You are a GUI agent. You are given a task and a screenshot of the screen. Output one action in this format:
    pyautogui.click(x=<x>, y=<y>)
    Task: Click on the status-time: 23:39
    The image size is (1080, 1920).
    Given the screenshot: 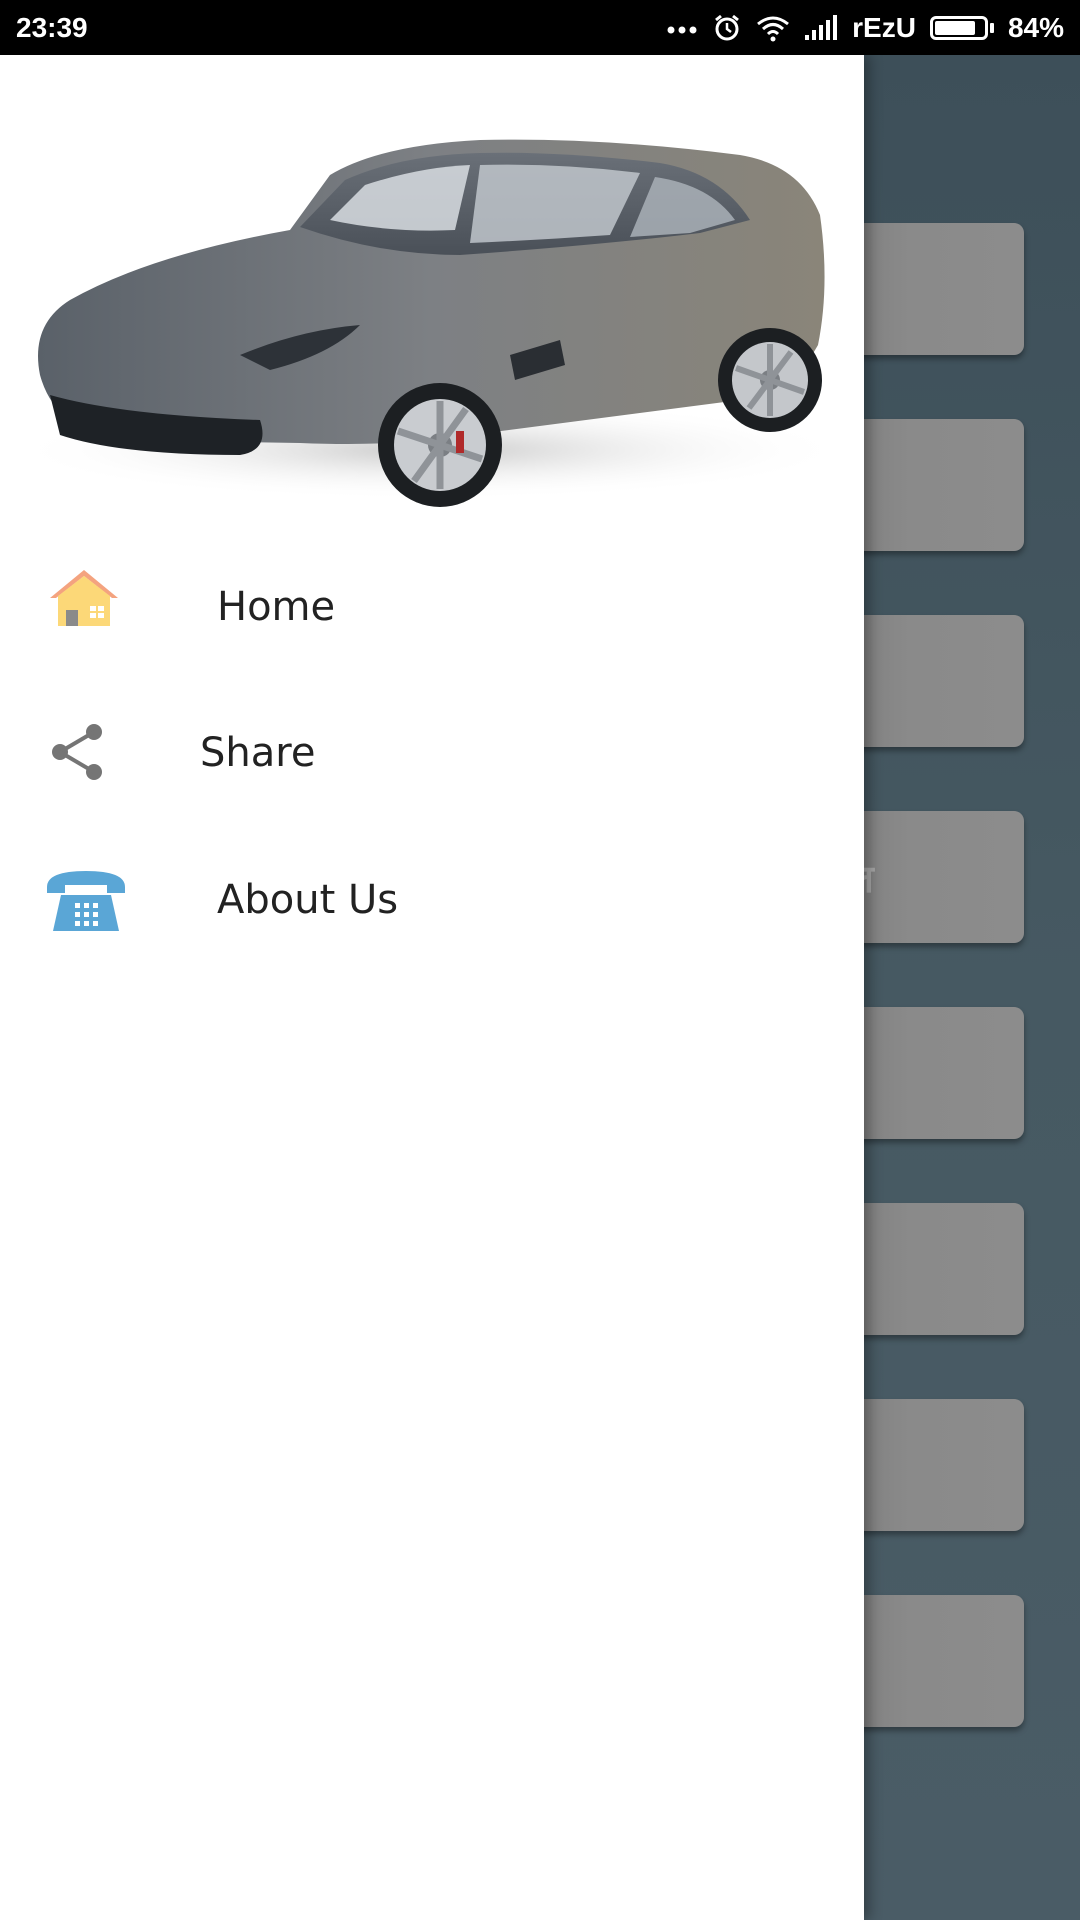 What is the action you would take?
    pyautogui.click(x=52, y=27)
    